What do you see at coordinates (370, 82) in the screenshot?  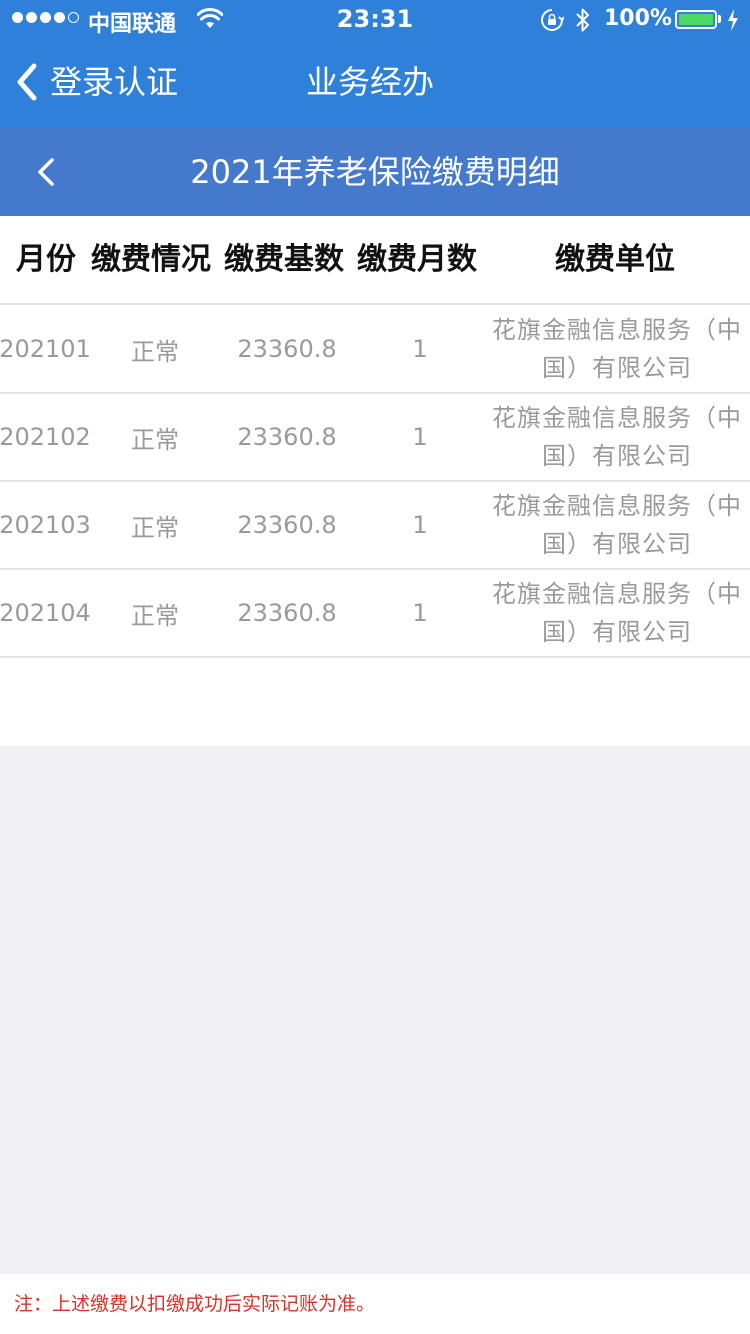 I see `nav-title: 业务经办` at bounding box center [370, 82].